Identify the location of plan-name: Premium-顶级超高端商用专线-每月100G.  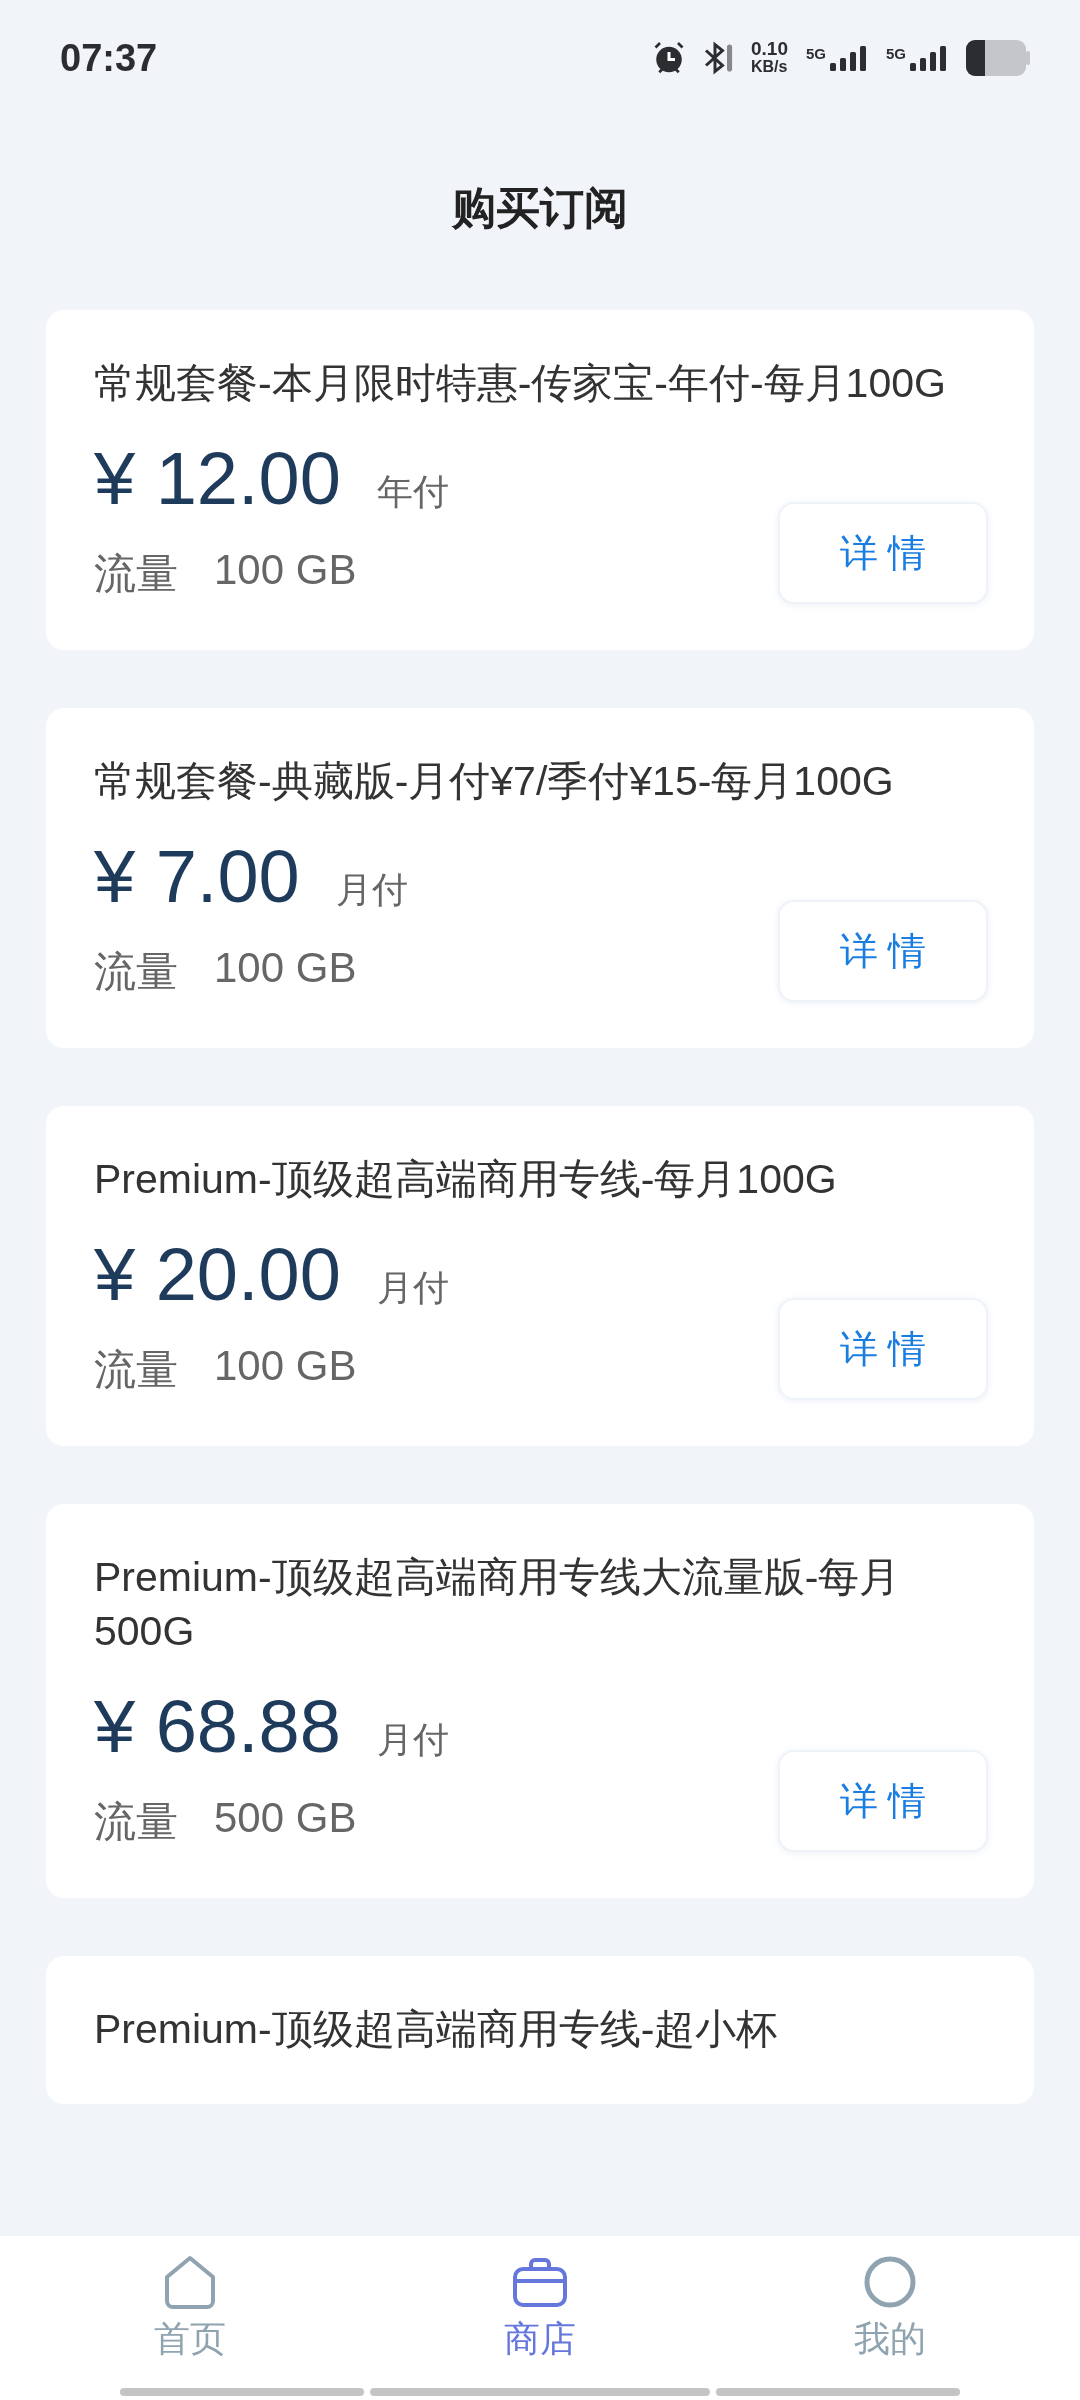
(466, 1179).